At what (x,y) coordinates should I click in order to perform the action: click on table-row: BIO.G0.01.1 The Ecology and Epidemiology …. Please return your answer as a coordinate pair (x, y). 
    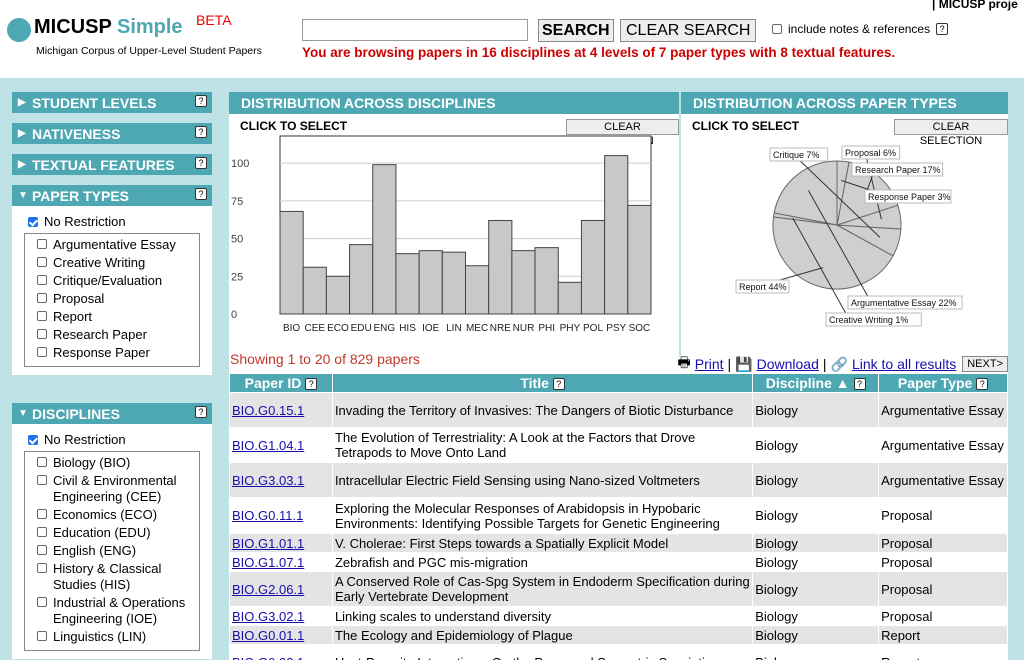
    Looking at the image, I should click on (618, 635).